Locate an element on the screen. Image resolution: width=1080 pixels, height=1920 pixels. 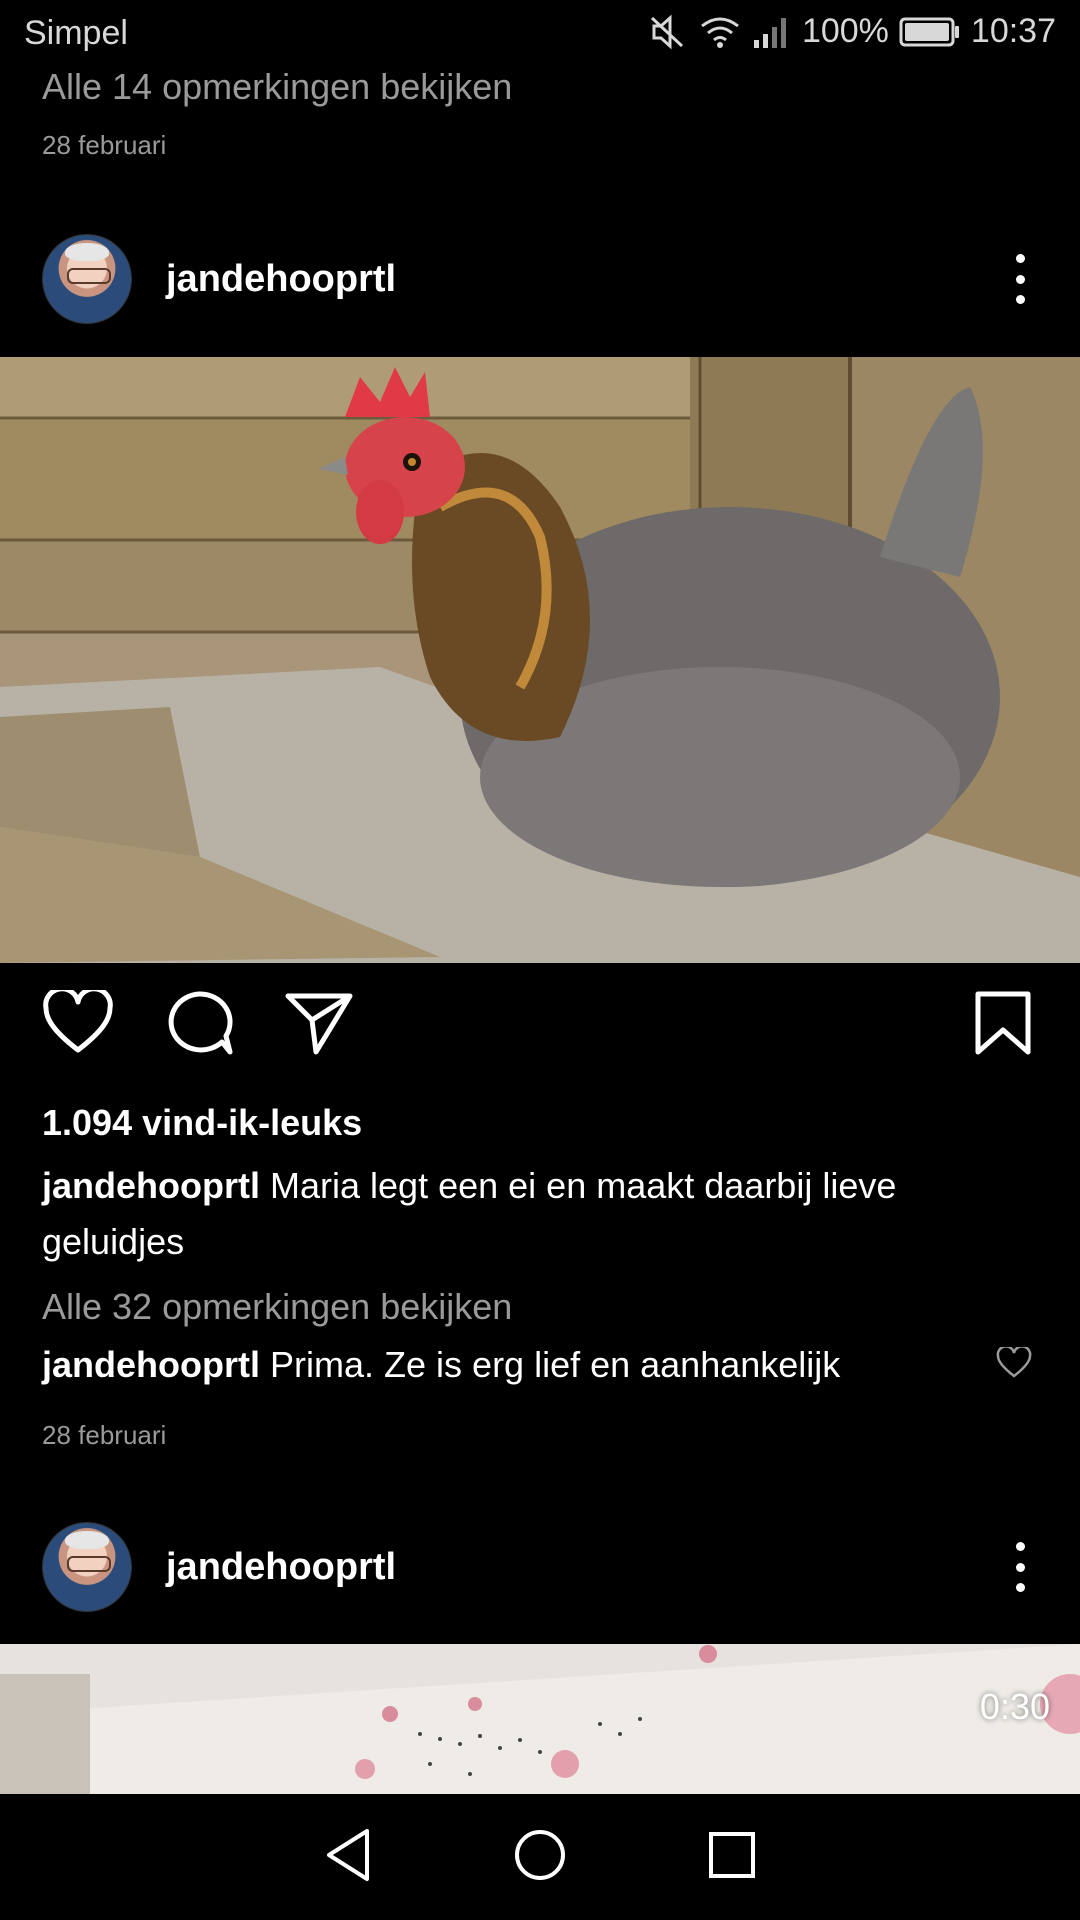
view-all-comments-link: Alle 14 opmerkingen bekijken is located at coordinates (277, 87).